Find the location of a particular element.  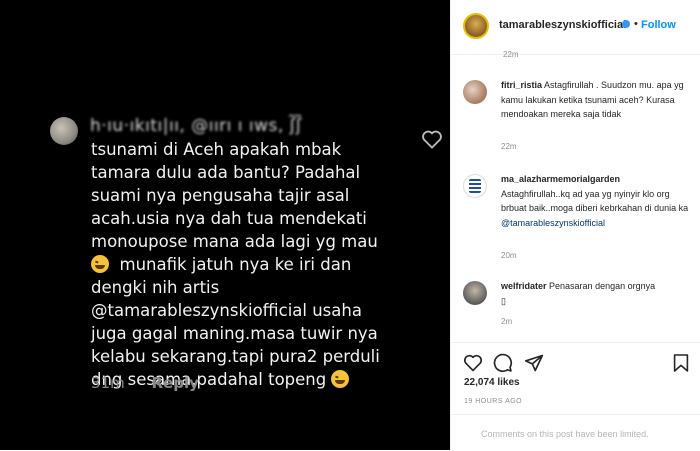

comment-line: monoupose mana ada lagi yg mau is located at coordinates (234, 241).